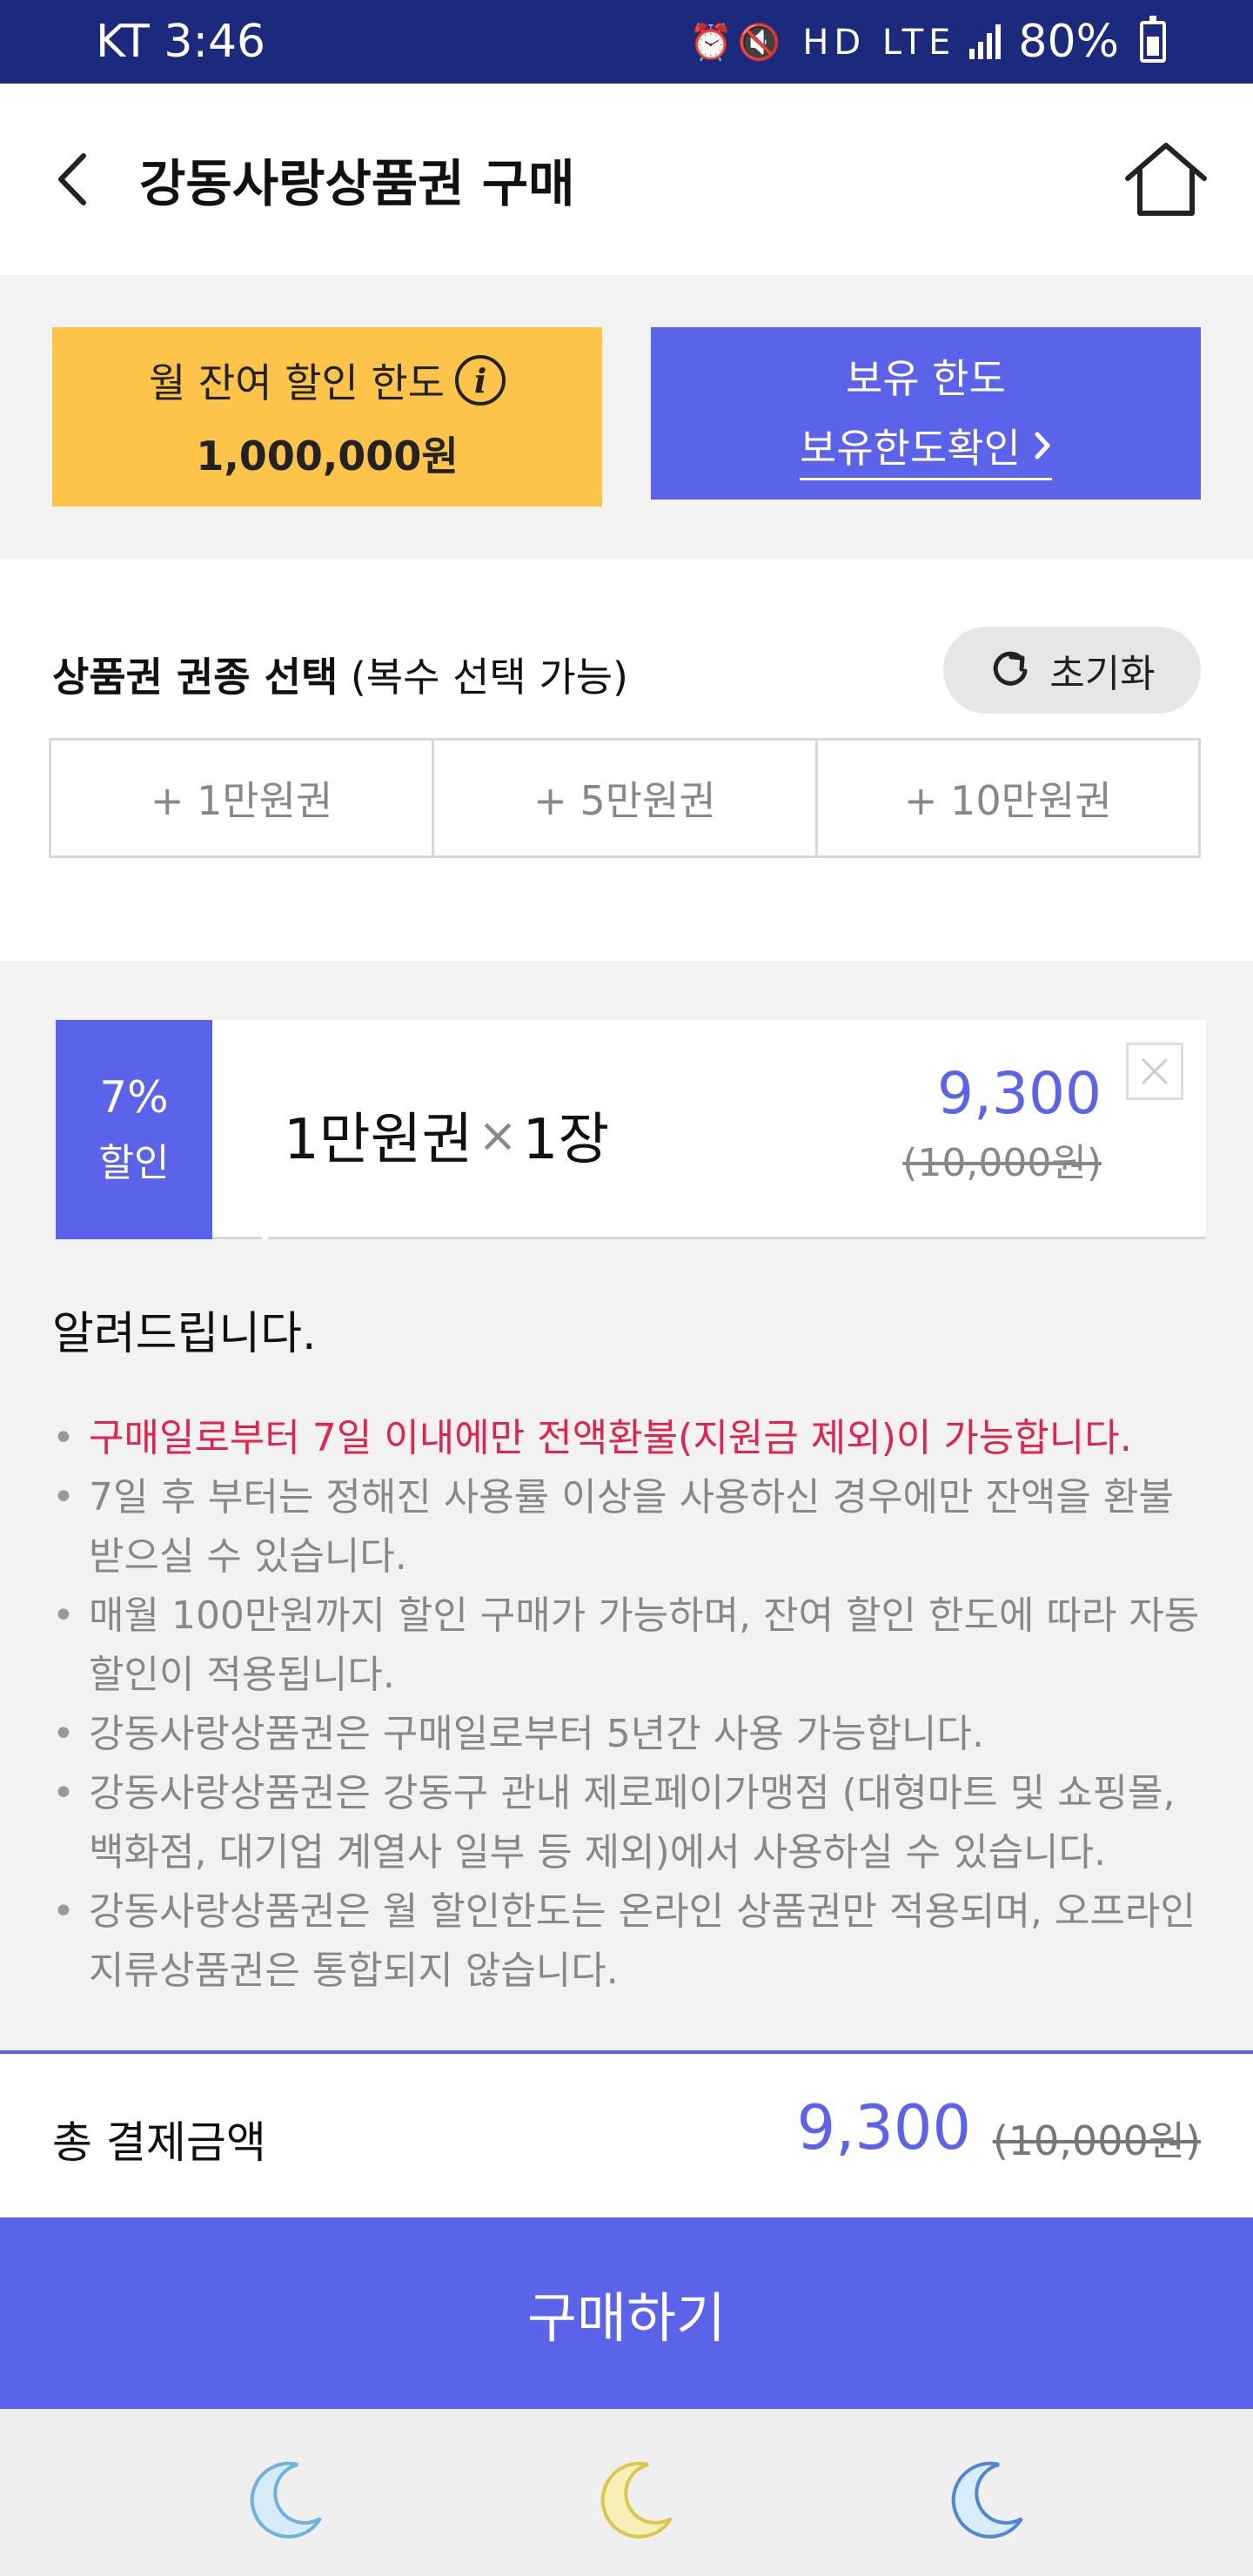  Describe the element at coordinates (340, 674) in the screenshot. I see `select-title: 상품권 권종 선택 (복수 선택 가능)` at that location.